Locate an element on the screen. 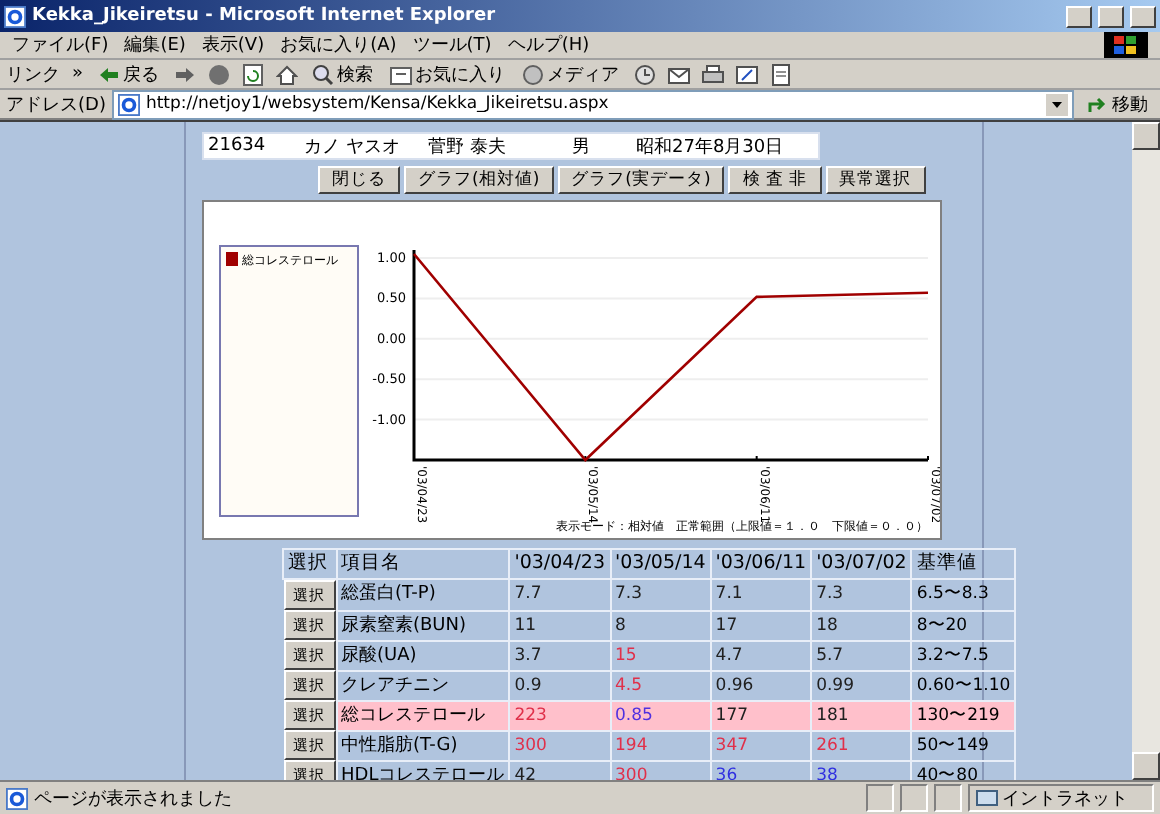 Image resolution: width=1160 pixels, height=814 pixels. links-label: リンク is located at coordinates (33, 74).